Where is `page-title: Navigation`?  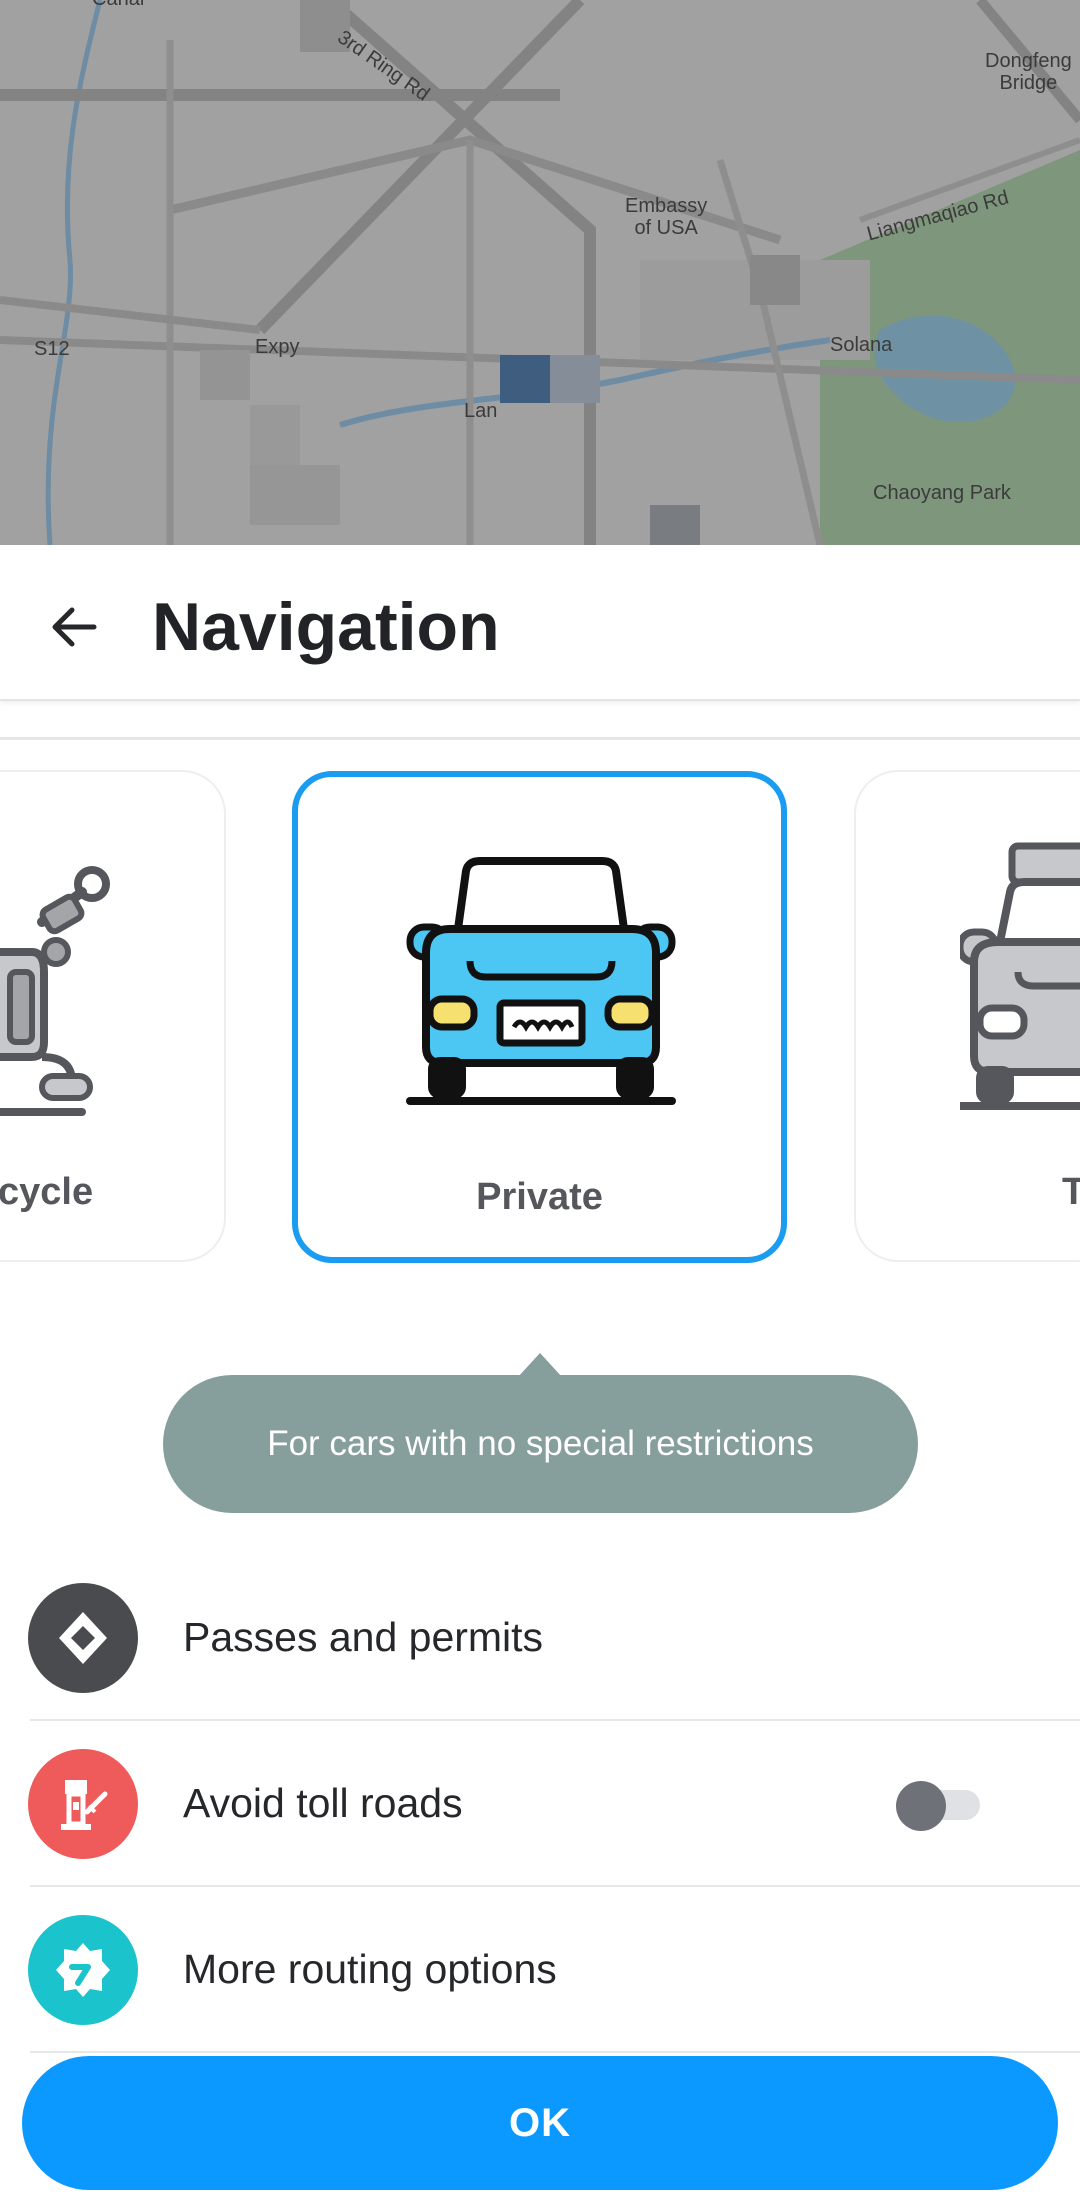
page-title: Navigation is located at coordinates (326, 627).